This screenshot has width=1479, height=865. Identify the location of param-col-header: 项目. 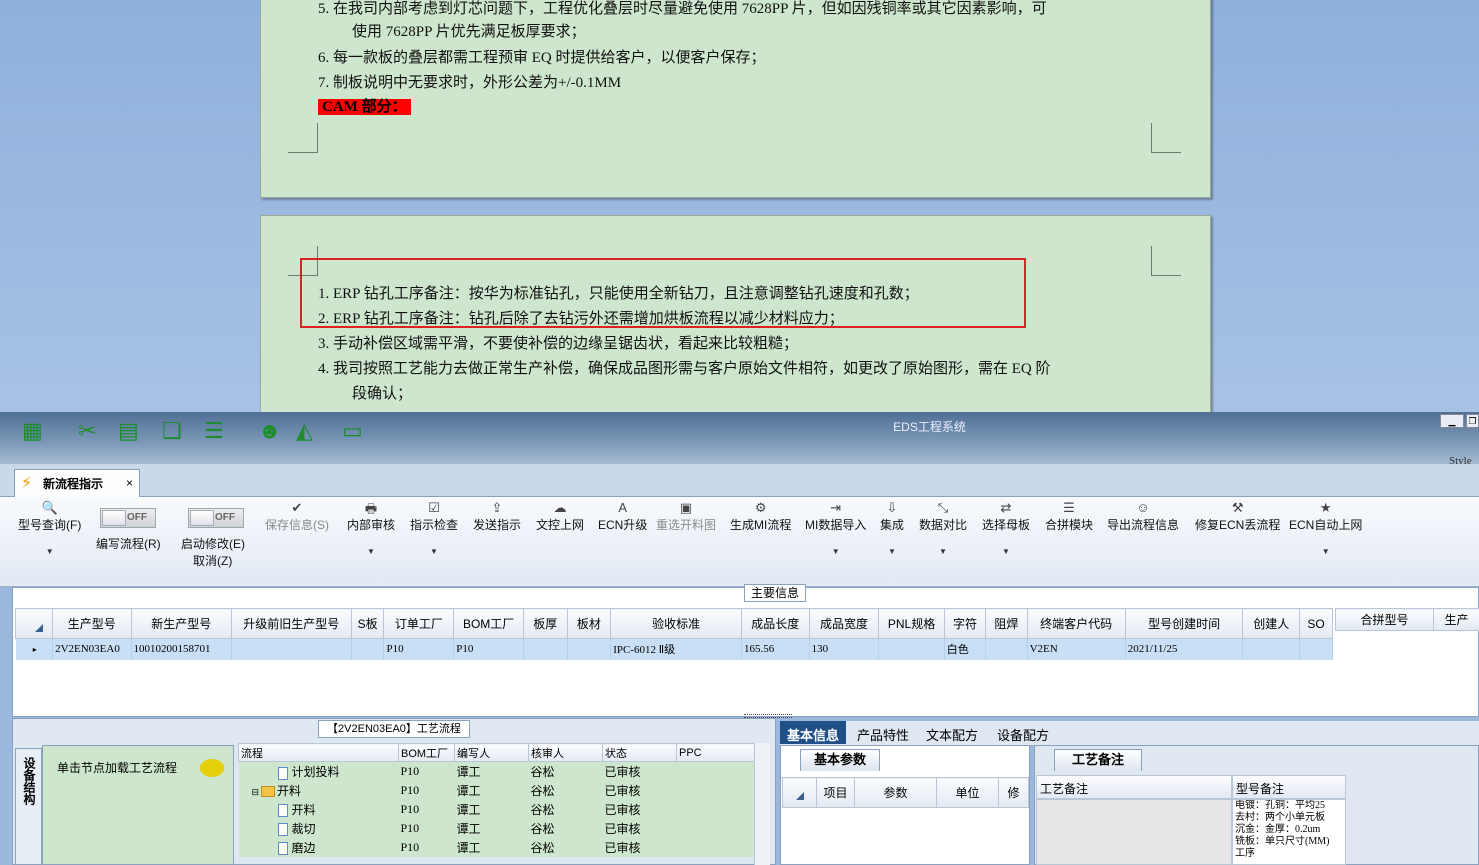
(835, 792).